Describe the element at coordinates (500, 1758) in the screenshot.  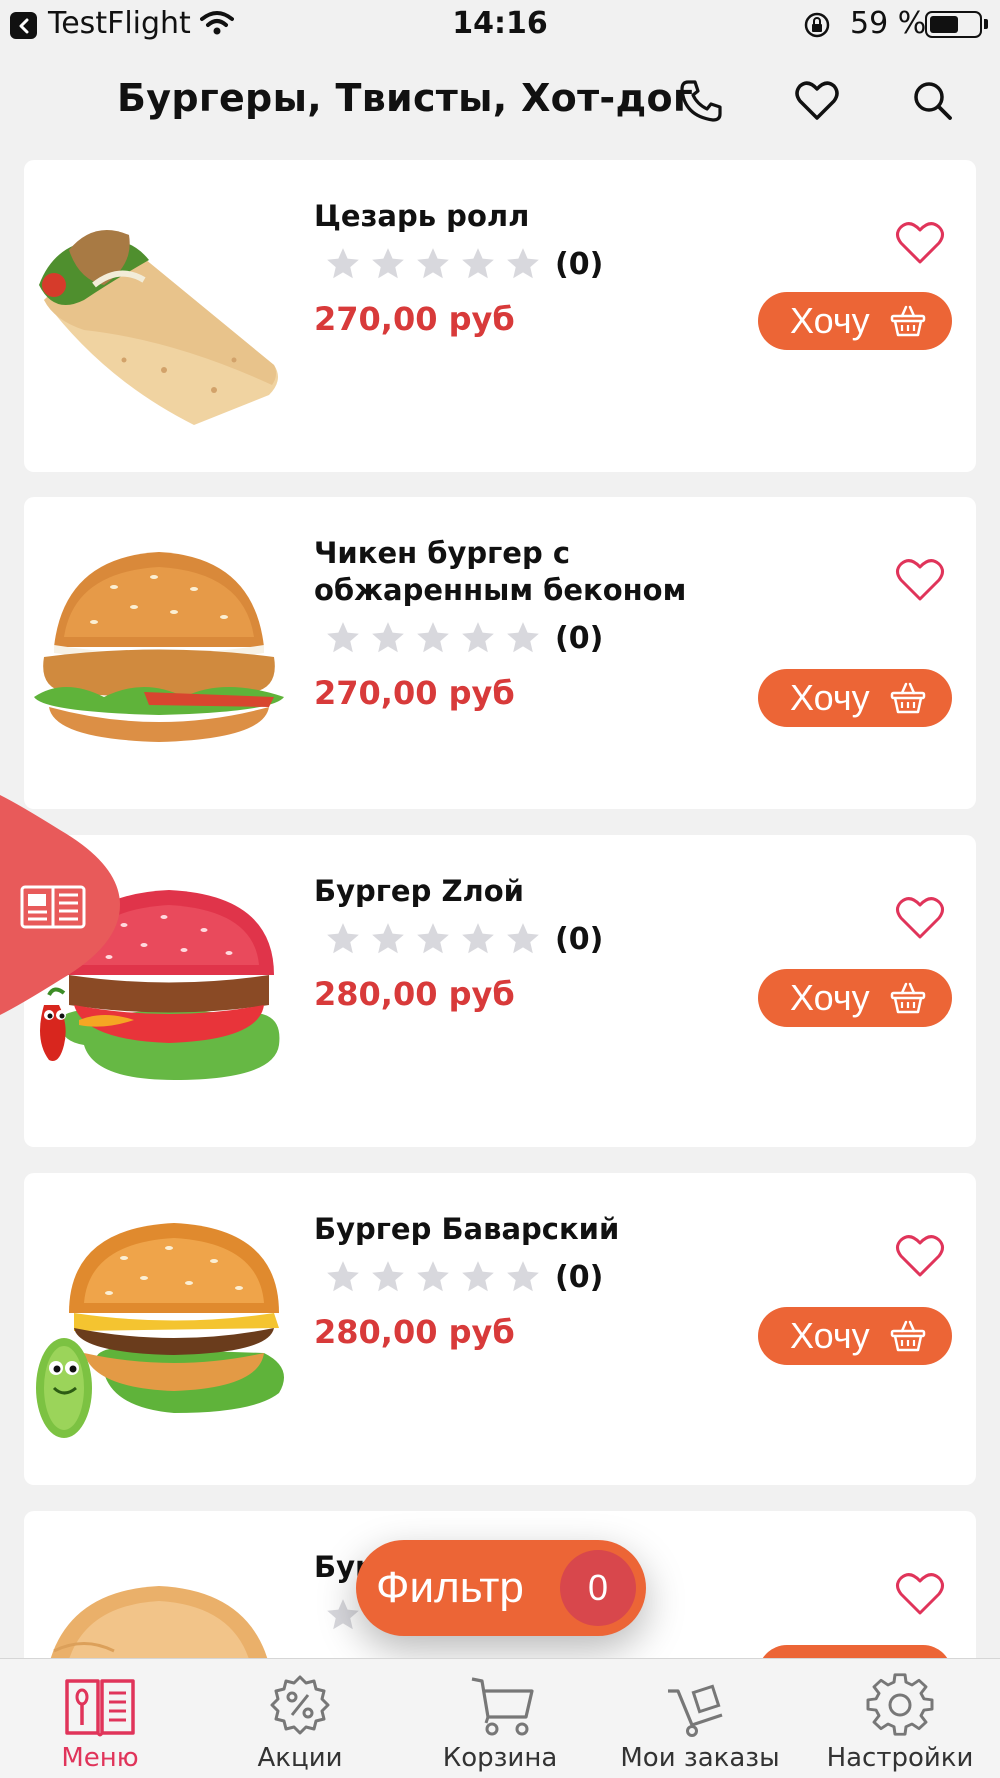
I see `tab-label: Корзина` at that location.